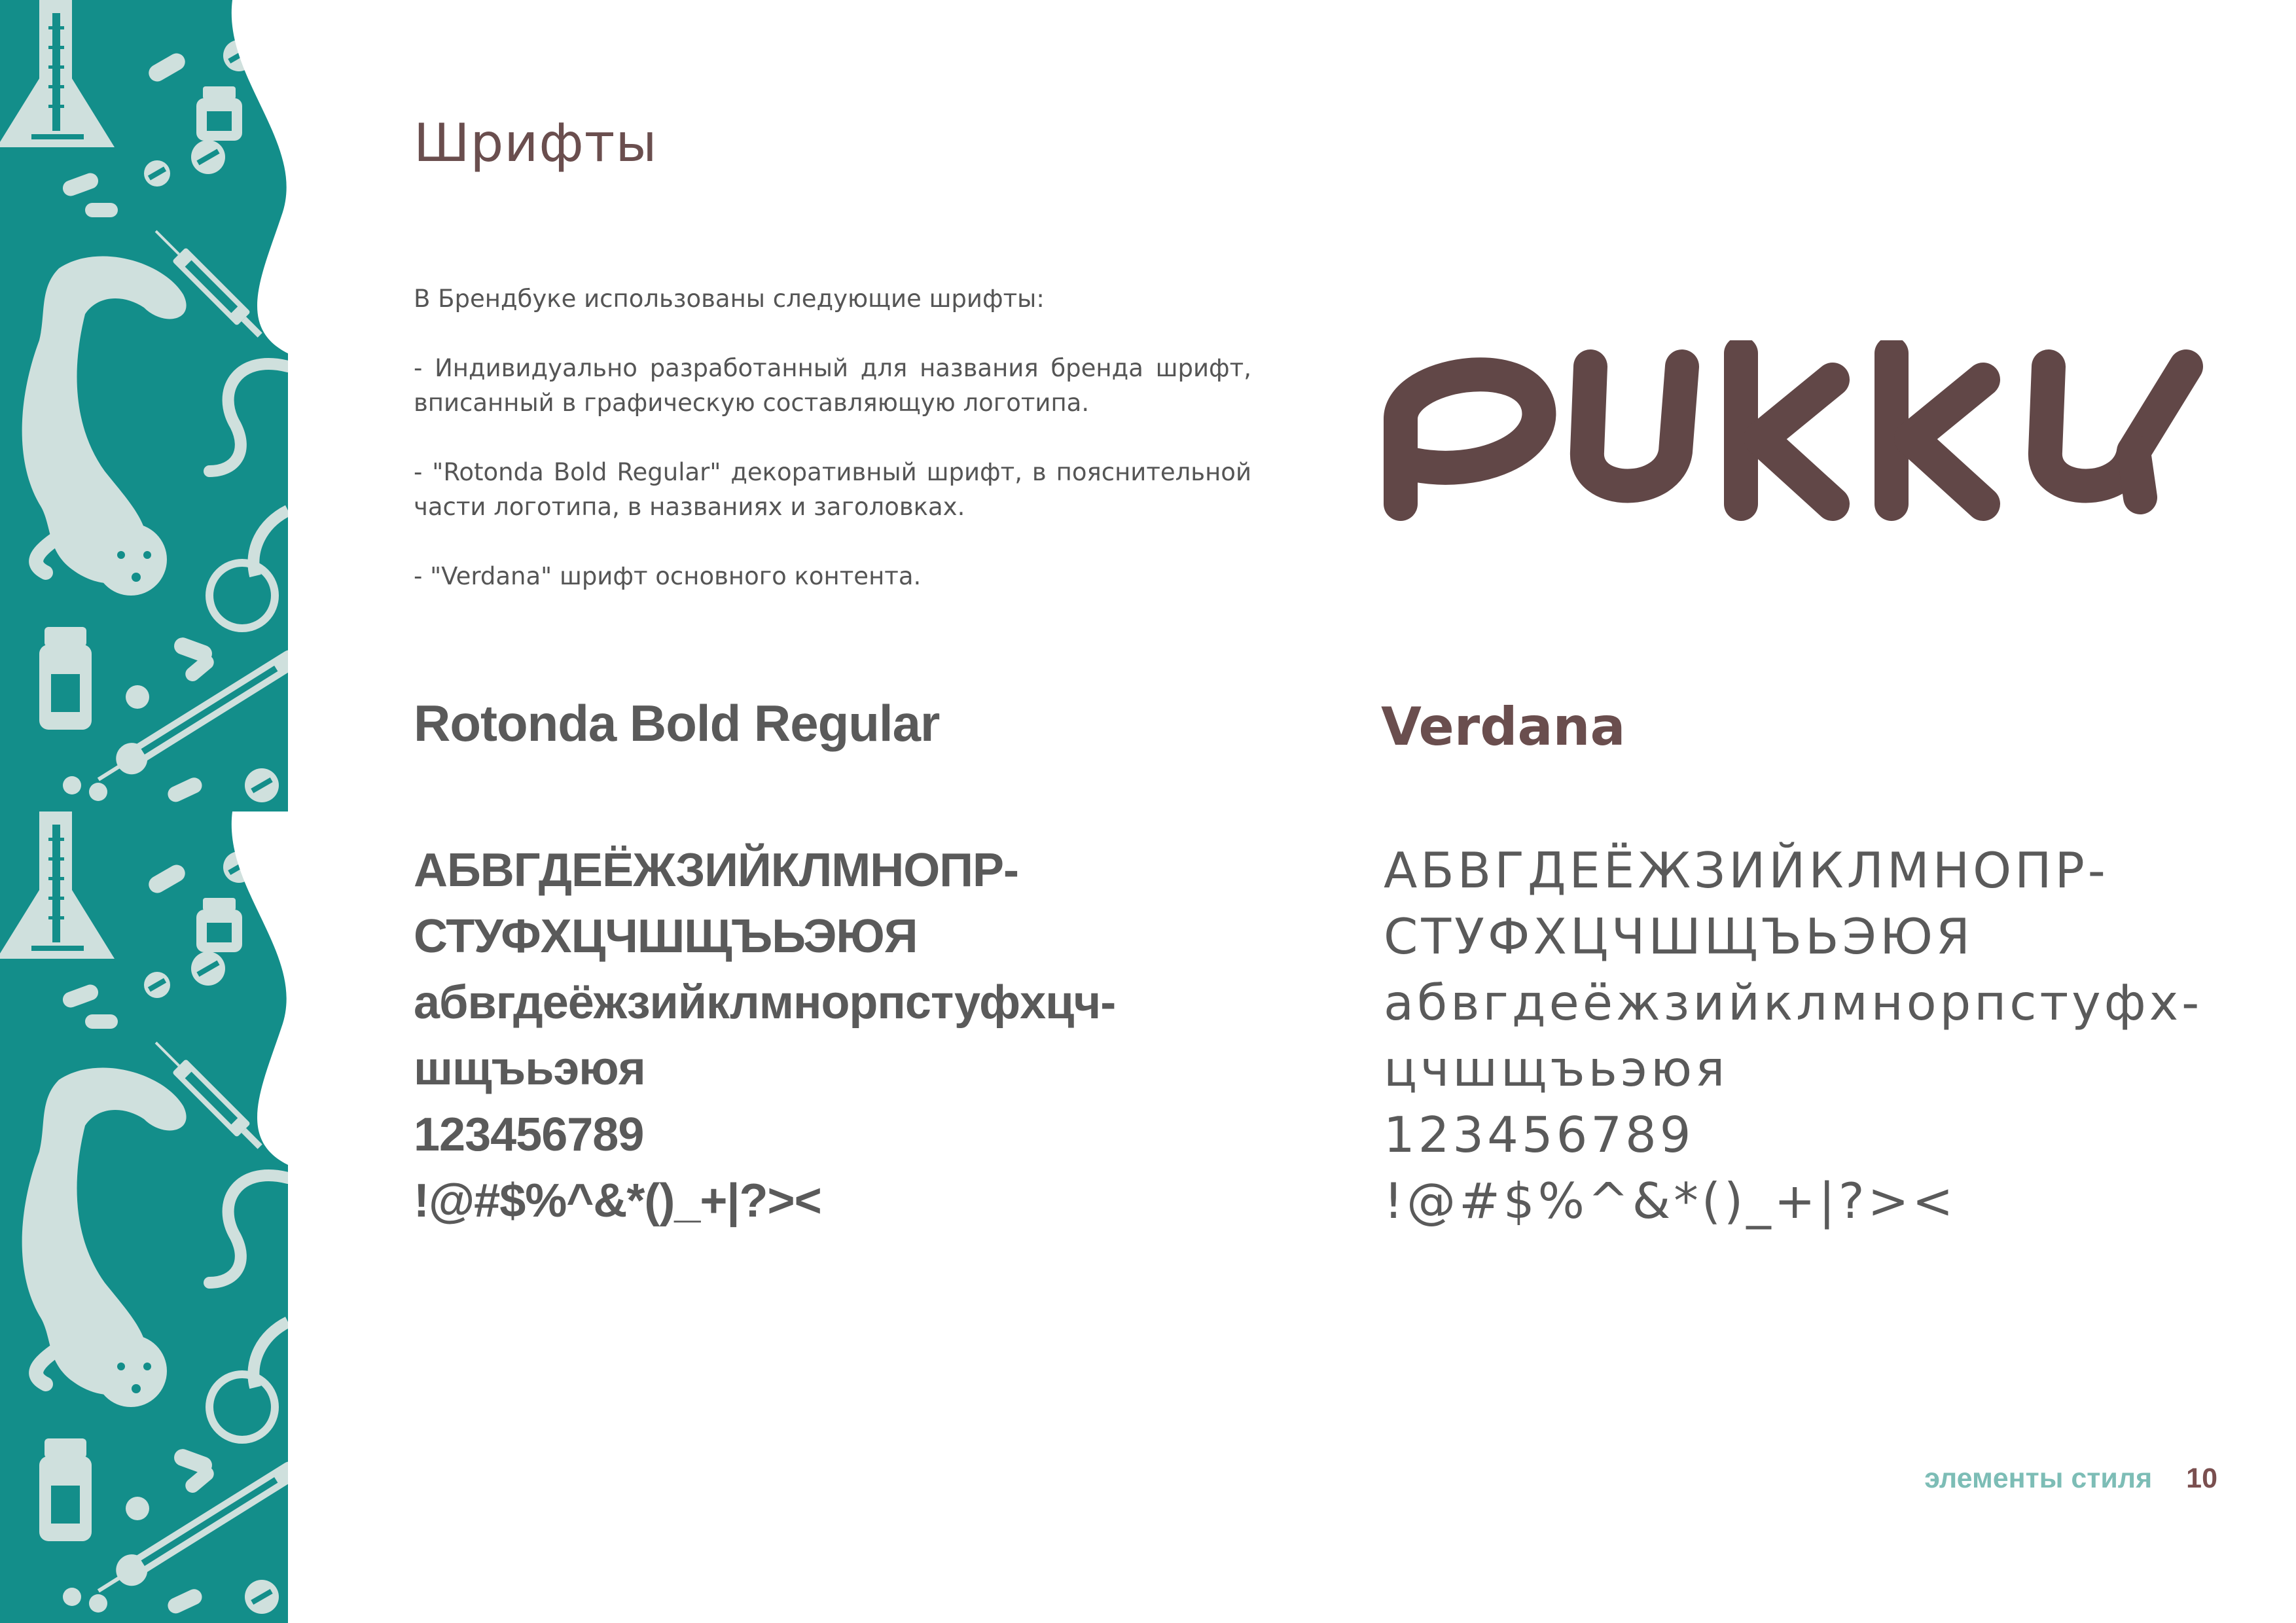 Image resolution: width=2296 pixels, height=1623 pixels. What do you see at coordinates (2038, 1478) in the screenshot?
I see `section-label: элементы стиля` at bounding box center [2038, 1478].